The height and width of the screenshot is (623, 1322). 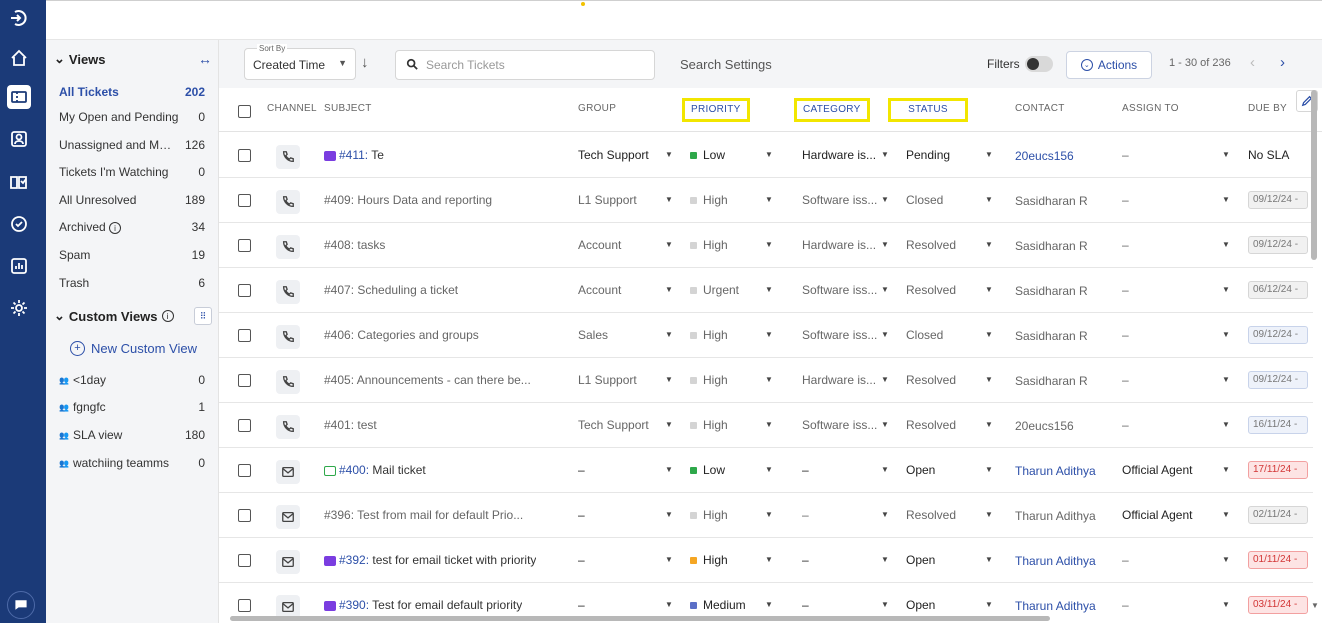 What do you see at coordinates (928, 155) in the screenshot?
I see `status-select: Pending` at bounding box center [928, 155].